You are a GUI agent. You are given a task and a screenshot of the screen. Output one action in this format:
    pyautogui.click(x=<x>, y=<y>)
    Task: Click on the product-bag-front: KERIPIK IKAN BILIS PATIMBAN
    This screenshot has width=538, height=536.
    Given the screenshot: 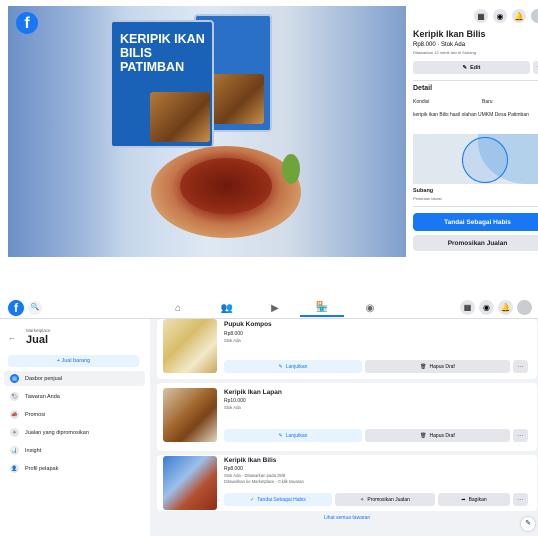 What is the action you would take?
    pyautogui.click(x=162, y=84)
    